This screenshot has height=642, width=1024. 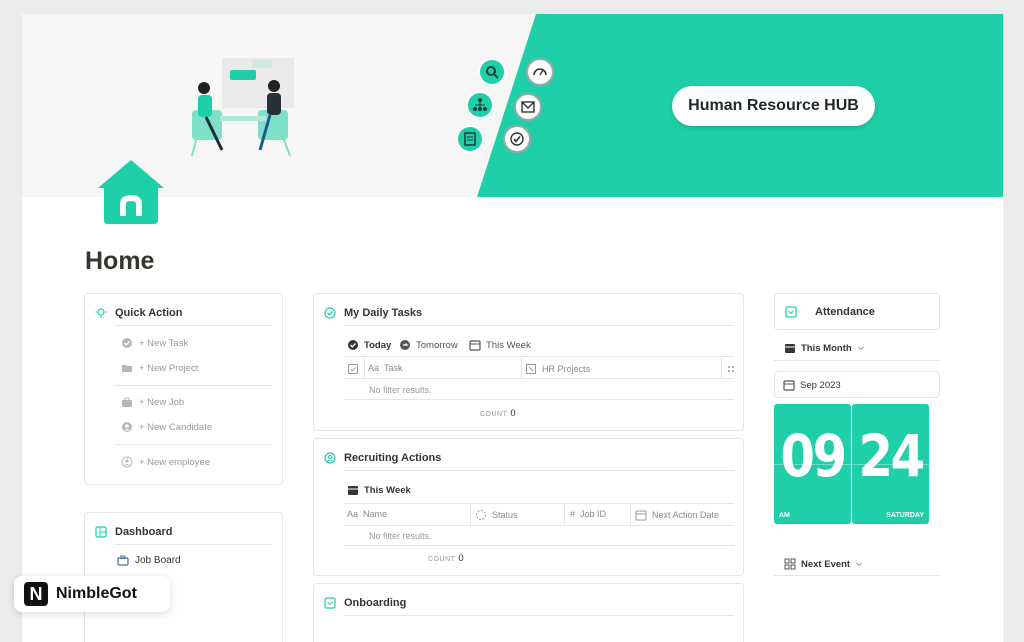 I want to click on month-value: Sep 2023, so click(x=820, y=385).